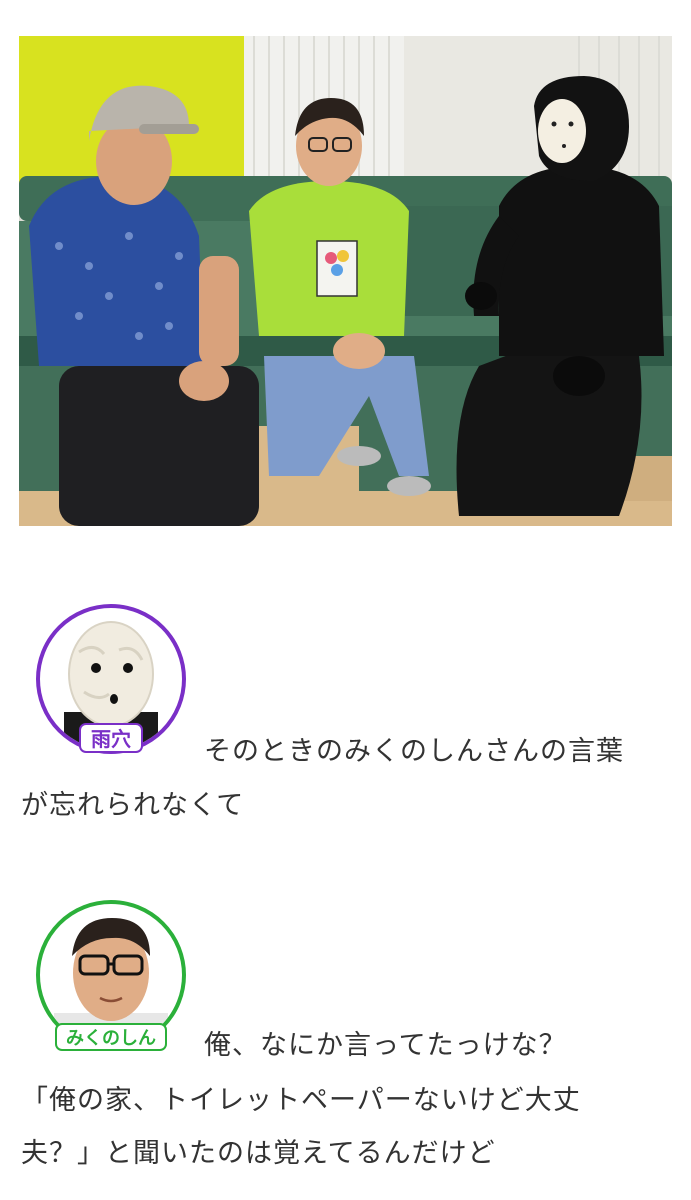 Image resolution: width=691 pixels, height=1200 pixels. What do you see at coordinates (258, 1153) in the screenshot?
I see `dialogue-line: 夫？」と聞いたのは覚えてるんだけど` at bounding box center [258, 1153].